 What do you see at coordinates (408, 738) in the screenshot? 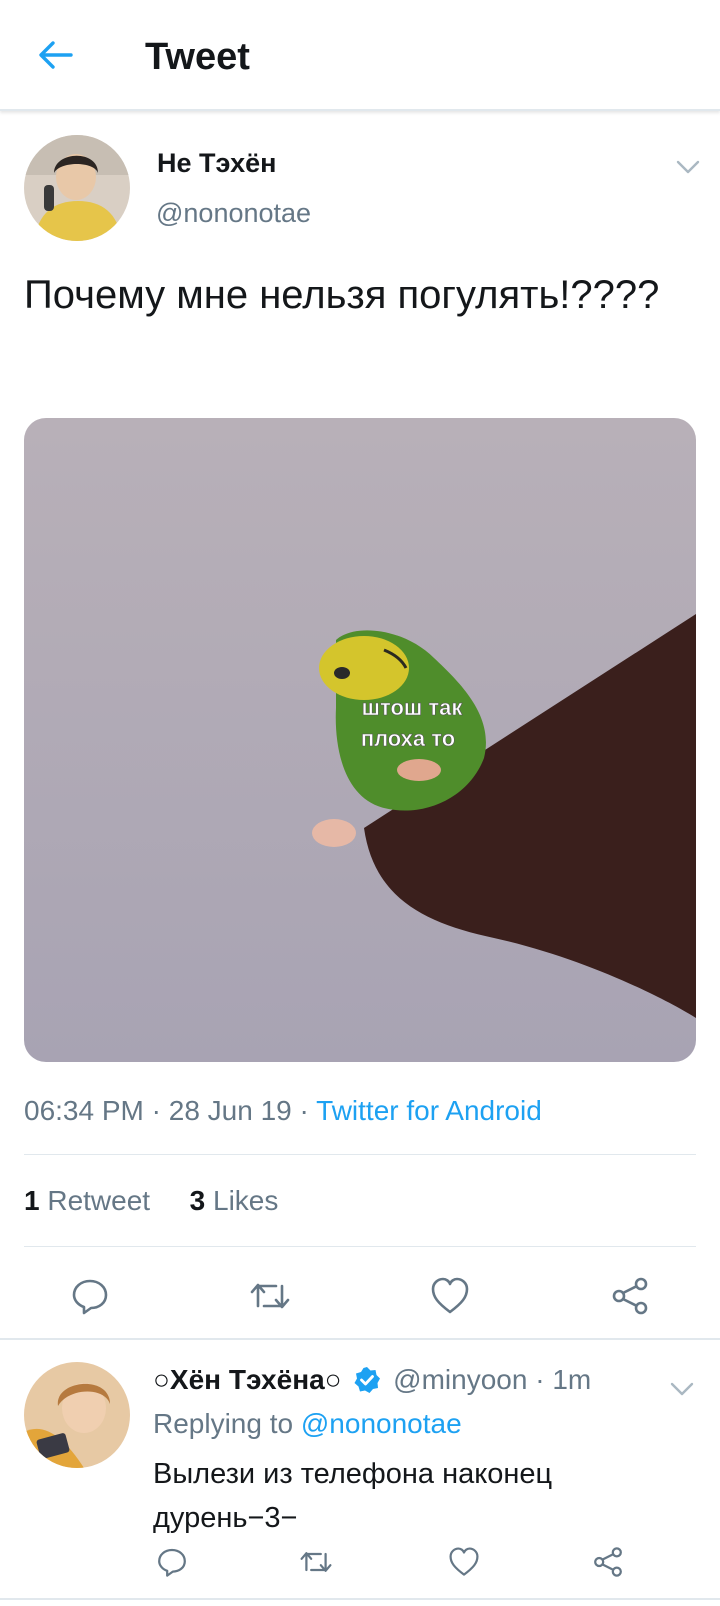
I see `media-caption-line-2: плоха то` at bounding box center [408, 738].